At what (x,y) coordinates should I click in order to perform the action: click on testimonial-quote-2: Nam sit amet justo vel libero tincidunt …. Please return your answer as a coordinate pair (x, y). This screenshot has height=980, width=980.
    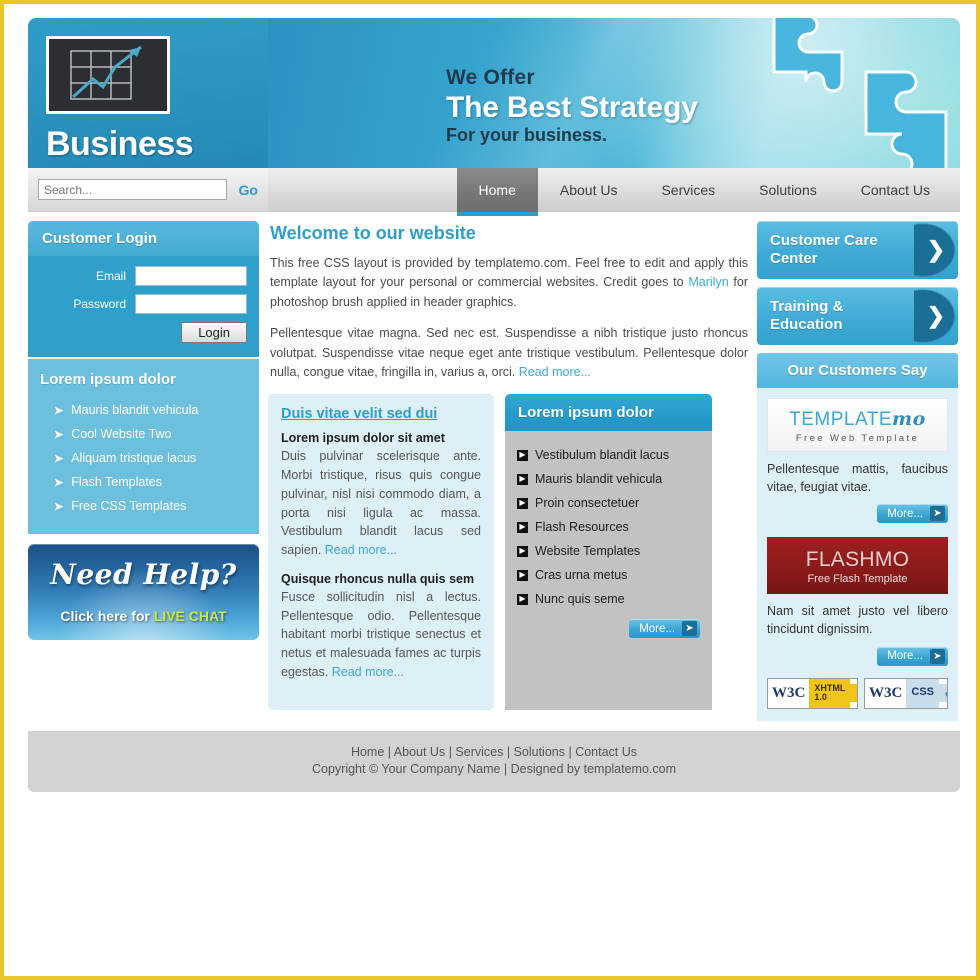
    Looking at the image, I should click on (857, 620).